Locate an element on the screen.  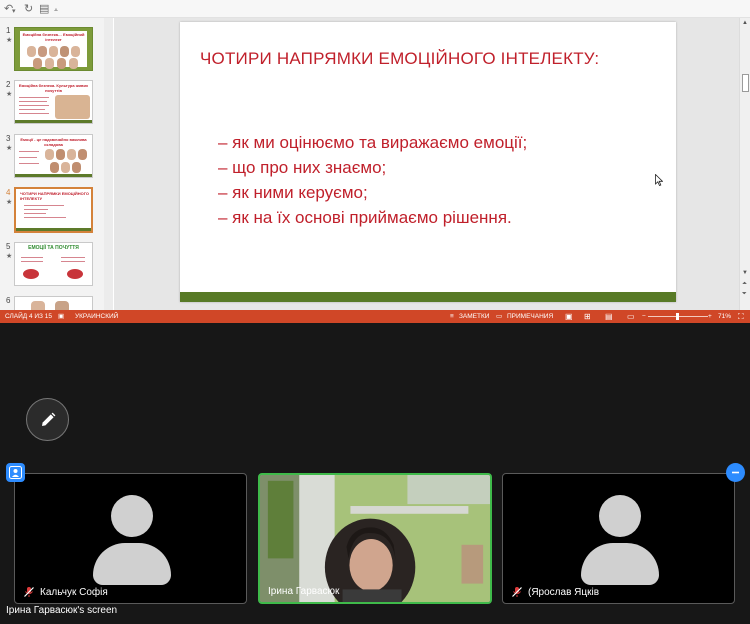
next-slide-icon: ⏷ is located at coordinates (744, 294).